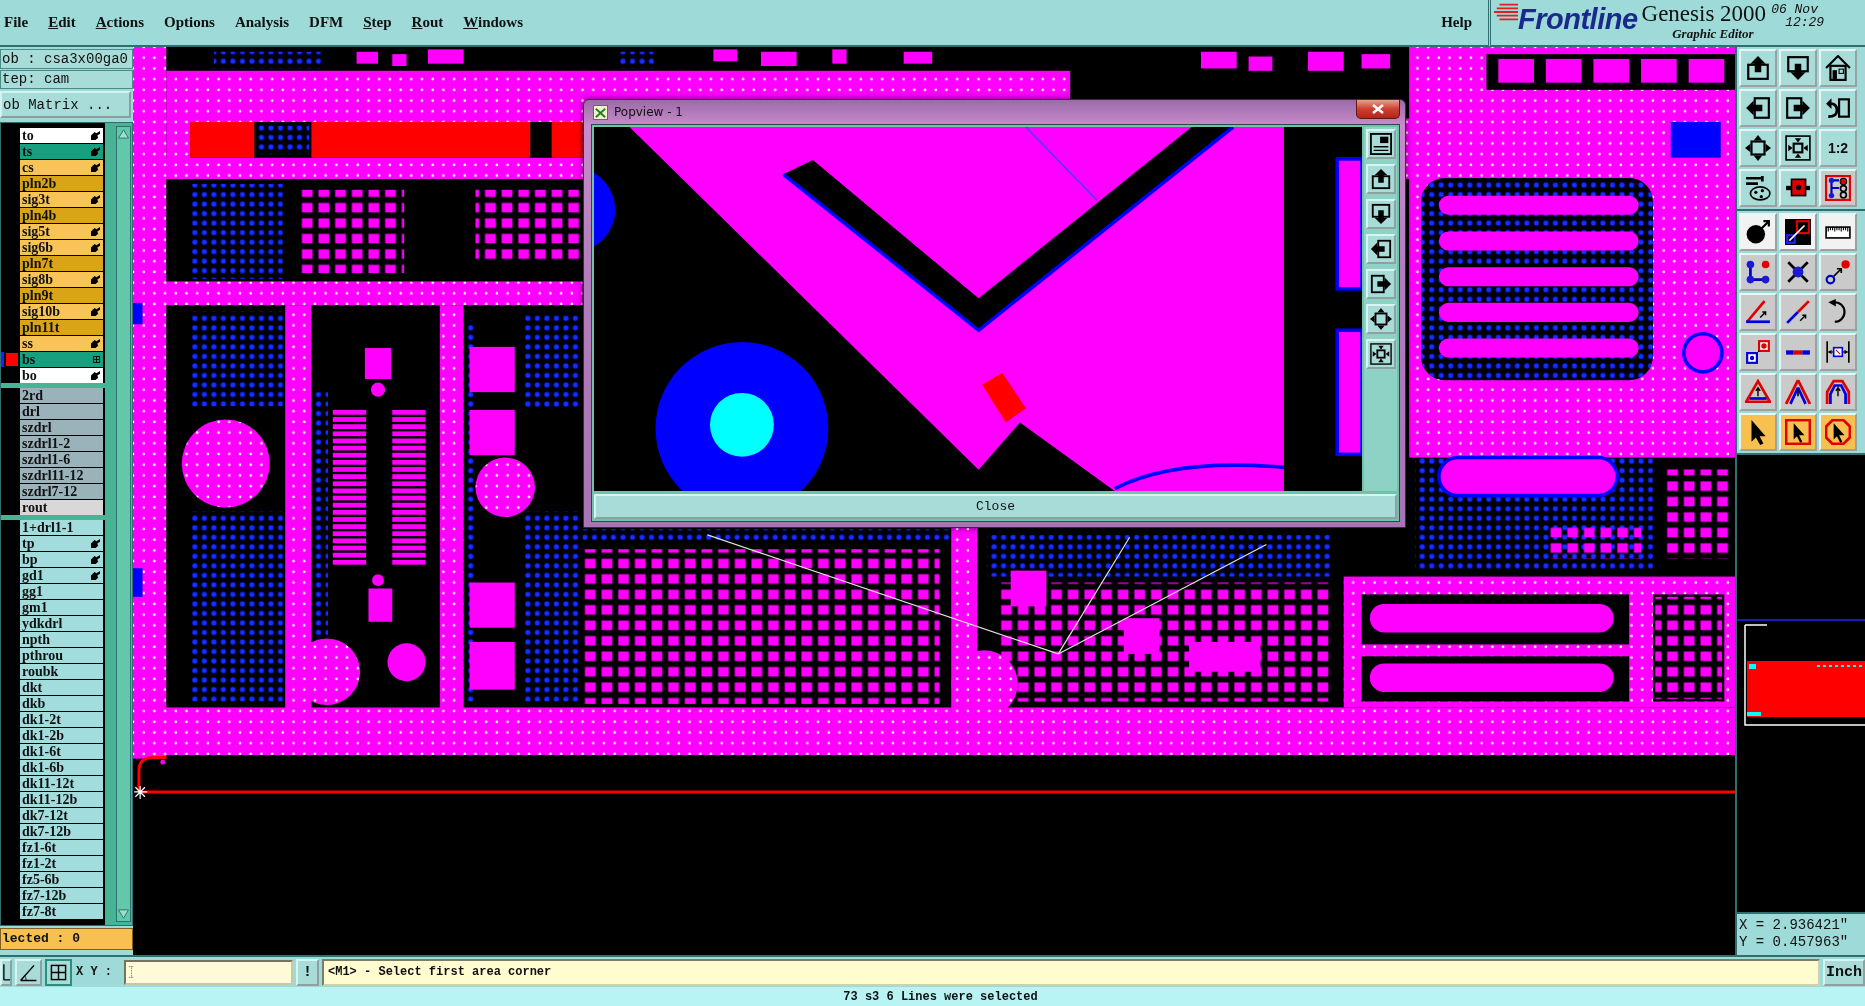  What do you see at coordinates (61, 591) in the screenshot?
I see `layer-item: gg1` at bounding box center [61, 591].